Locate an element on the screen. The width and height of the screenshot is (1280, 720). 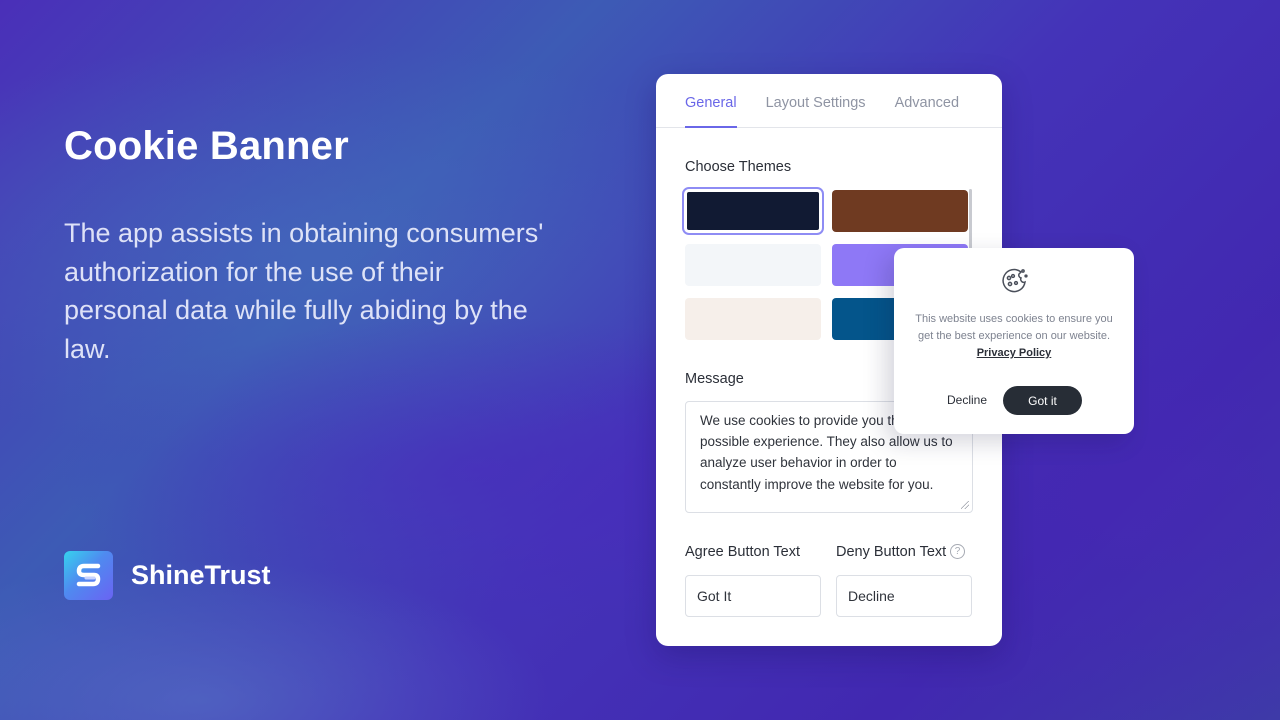
themes-scrollbar is located at coordinates (970, 219).